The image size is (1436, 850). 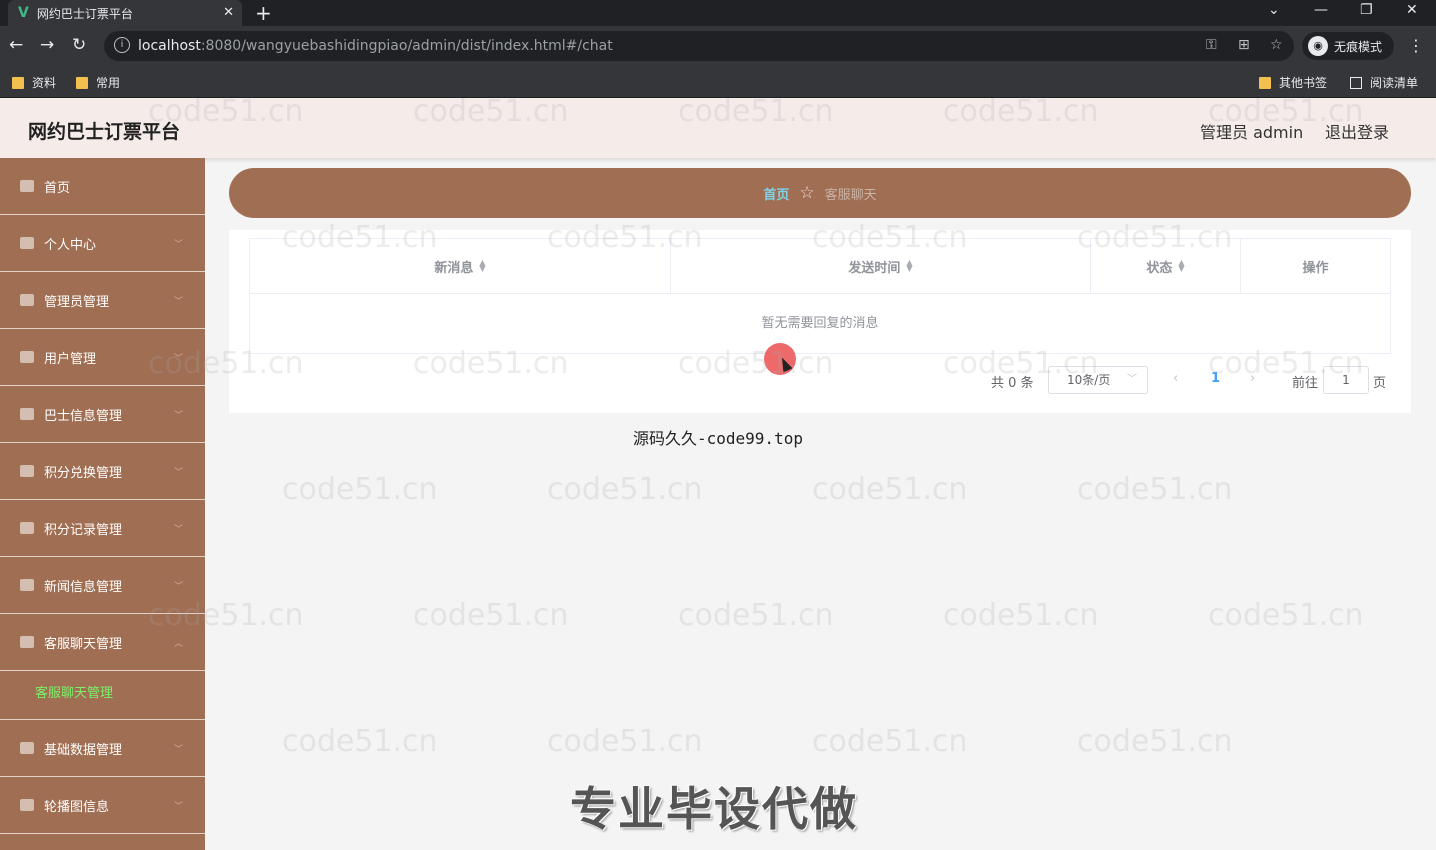 What do you see at coordinates (1384, 82) in the screenshot?
I see `reading-list: 阅读清单` at bounding box center [1384, 82].